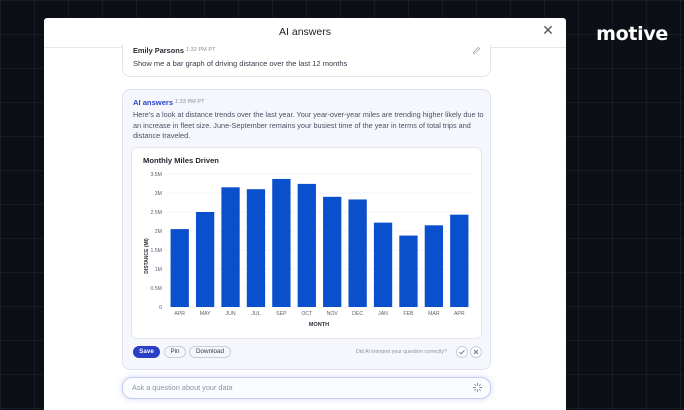 Image resolution: width=684 pixels, height=410 pixels. What do you see at coordinates (307, 314) in the screenshot?
I see `x-tick-label: OCT` at bounding box center [307, 314].